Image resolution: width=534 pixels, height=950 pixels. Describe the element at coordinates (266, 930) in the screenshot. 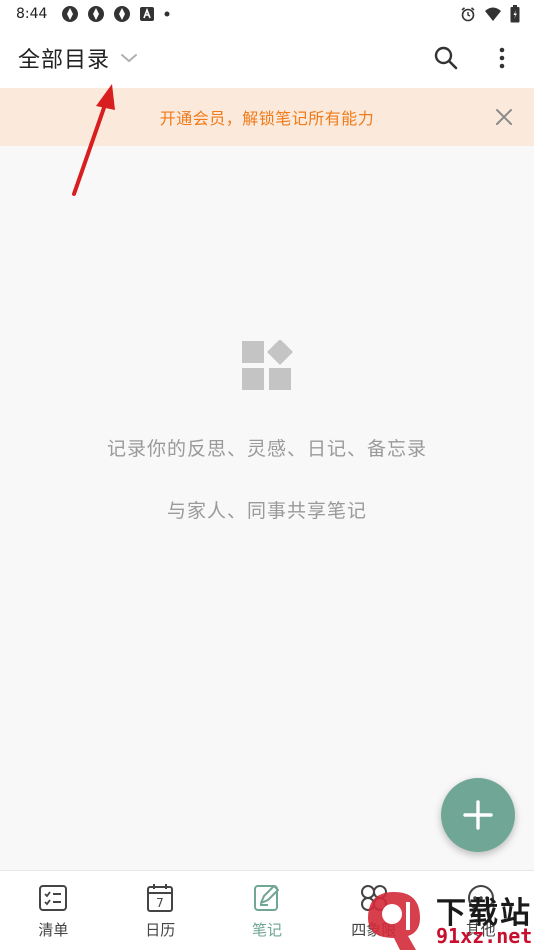

I see `nav-label: 笔记` at that location.